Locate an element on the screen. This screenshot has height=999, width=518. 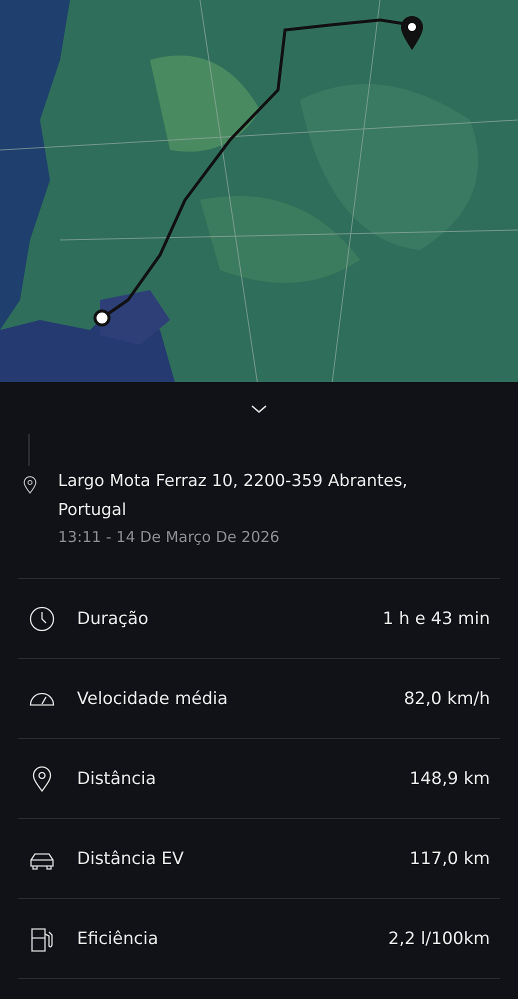
stat-value: 82,0 km/h is located at coordinates (447, 698).